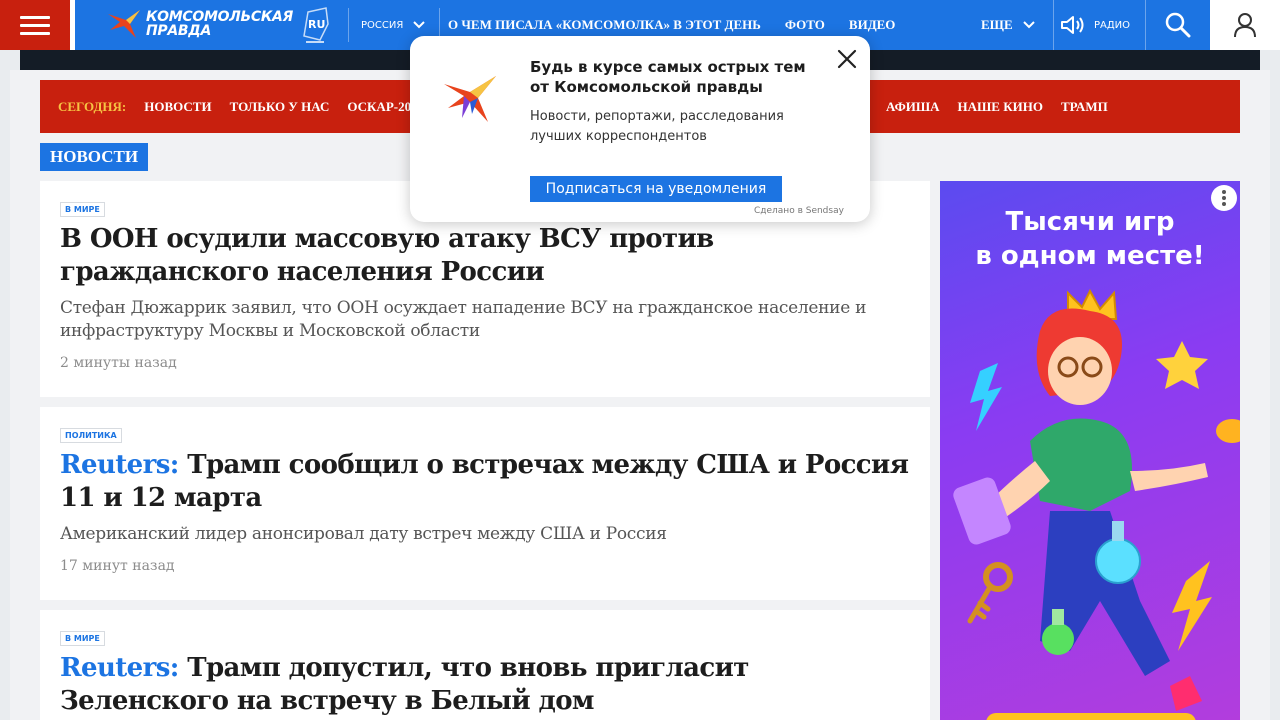 The height and width of the screenshot is (720, 1280). Describe the element at coordinates (117, 566) in the screenshot. I see `news-time: 17 минут назад` at that location.